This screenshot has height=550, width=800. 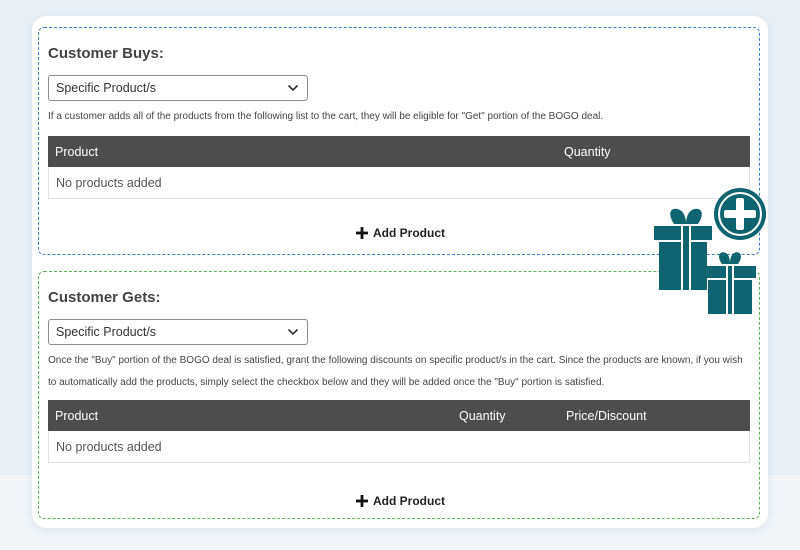 I want to click on customer-gets-type-select: Specific Product/s, so click(x=178, y=332).